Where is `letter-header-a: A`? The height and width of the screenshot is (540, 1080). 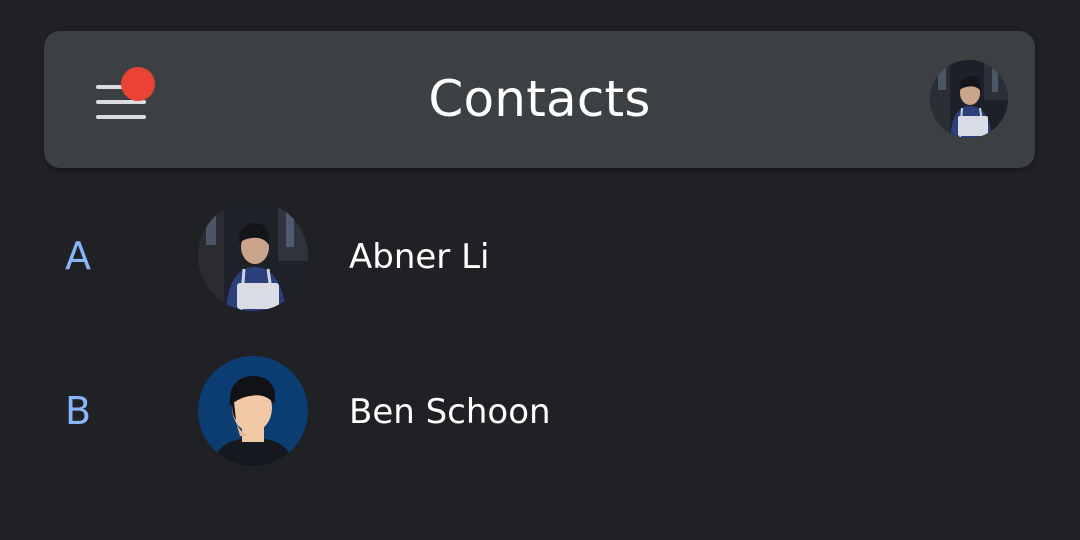 letter-header-a: A is located at coordinates (78, 256).